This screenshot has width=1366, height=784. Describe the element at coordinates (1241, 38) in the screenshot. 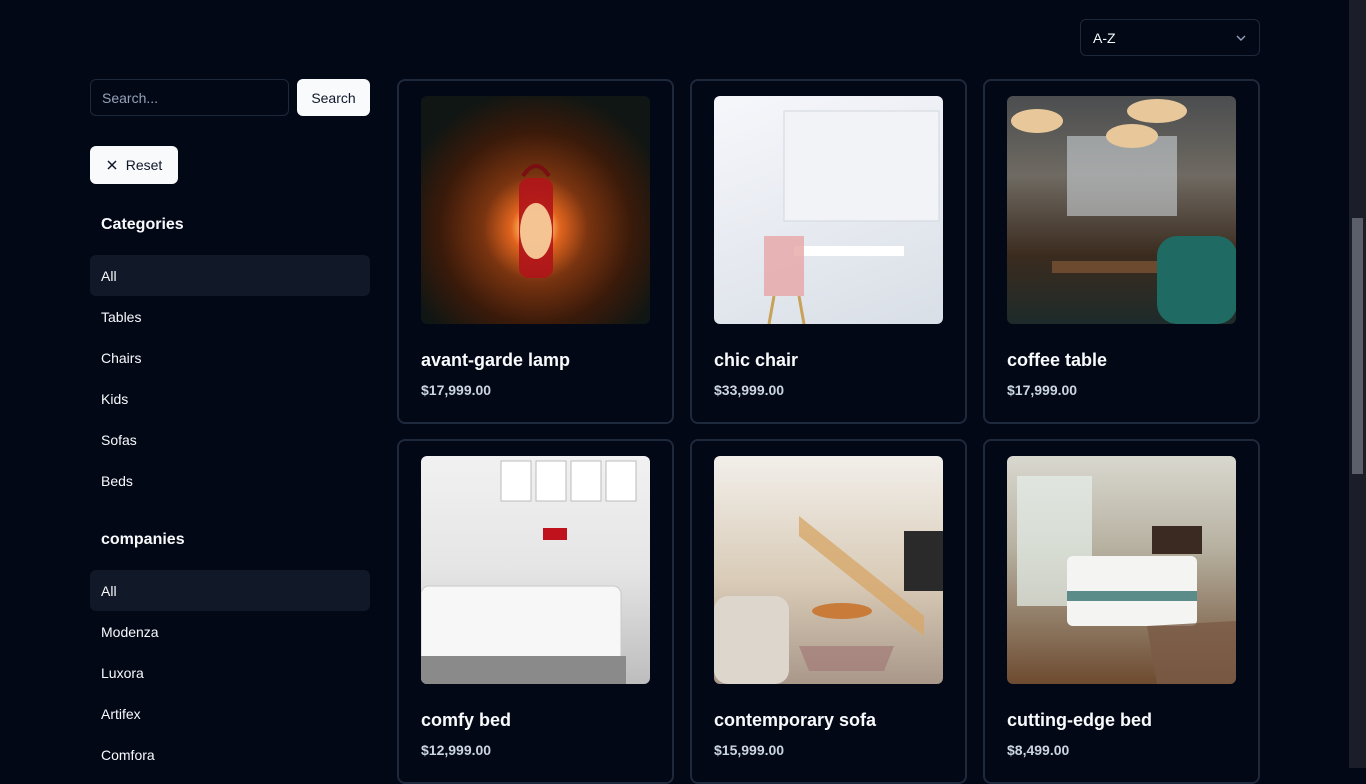

I see `chevron-down-icon` at that location.